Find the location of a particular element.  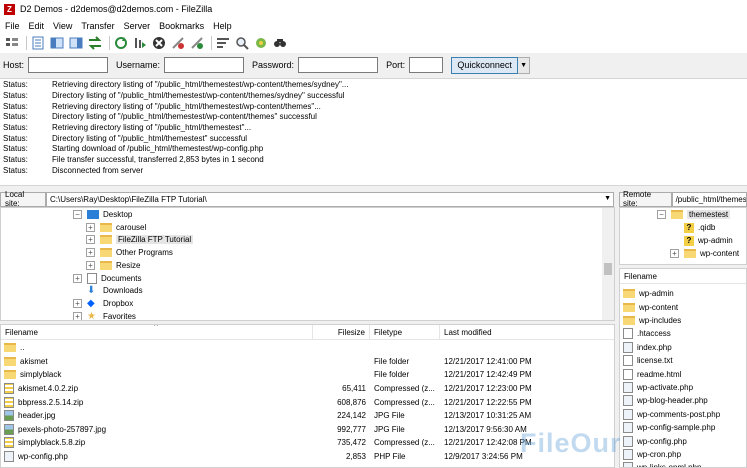

menu-edit: Edit is located at coordinates (36, 26).